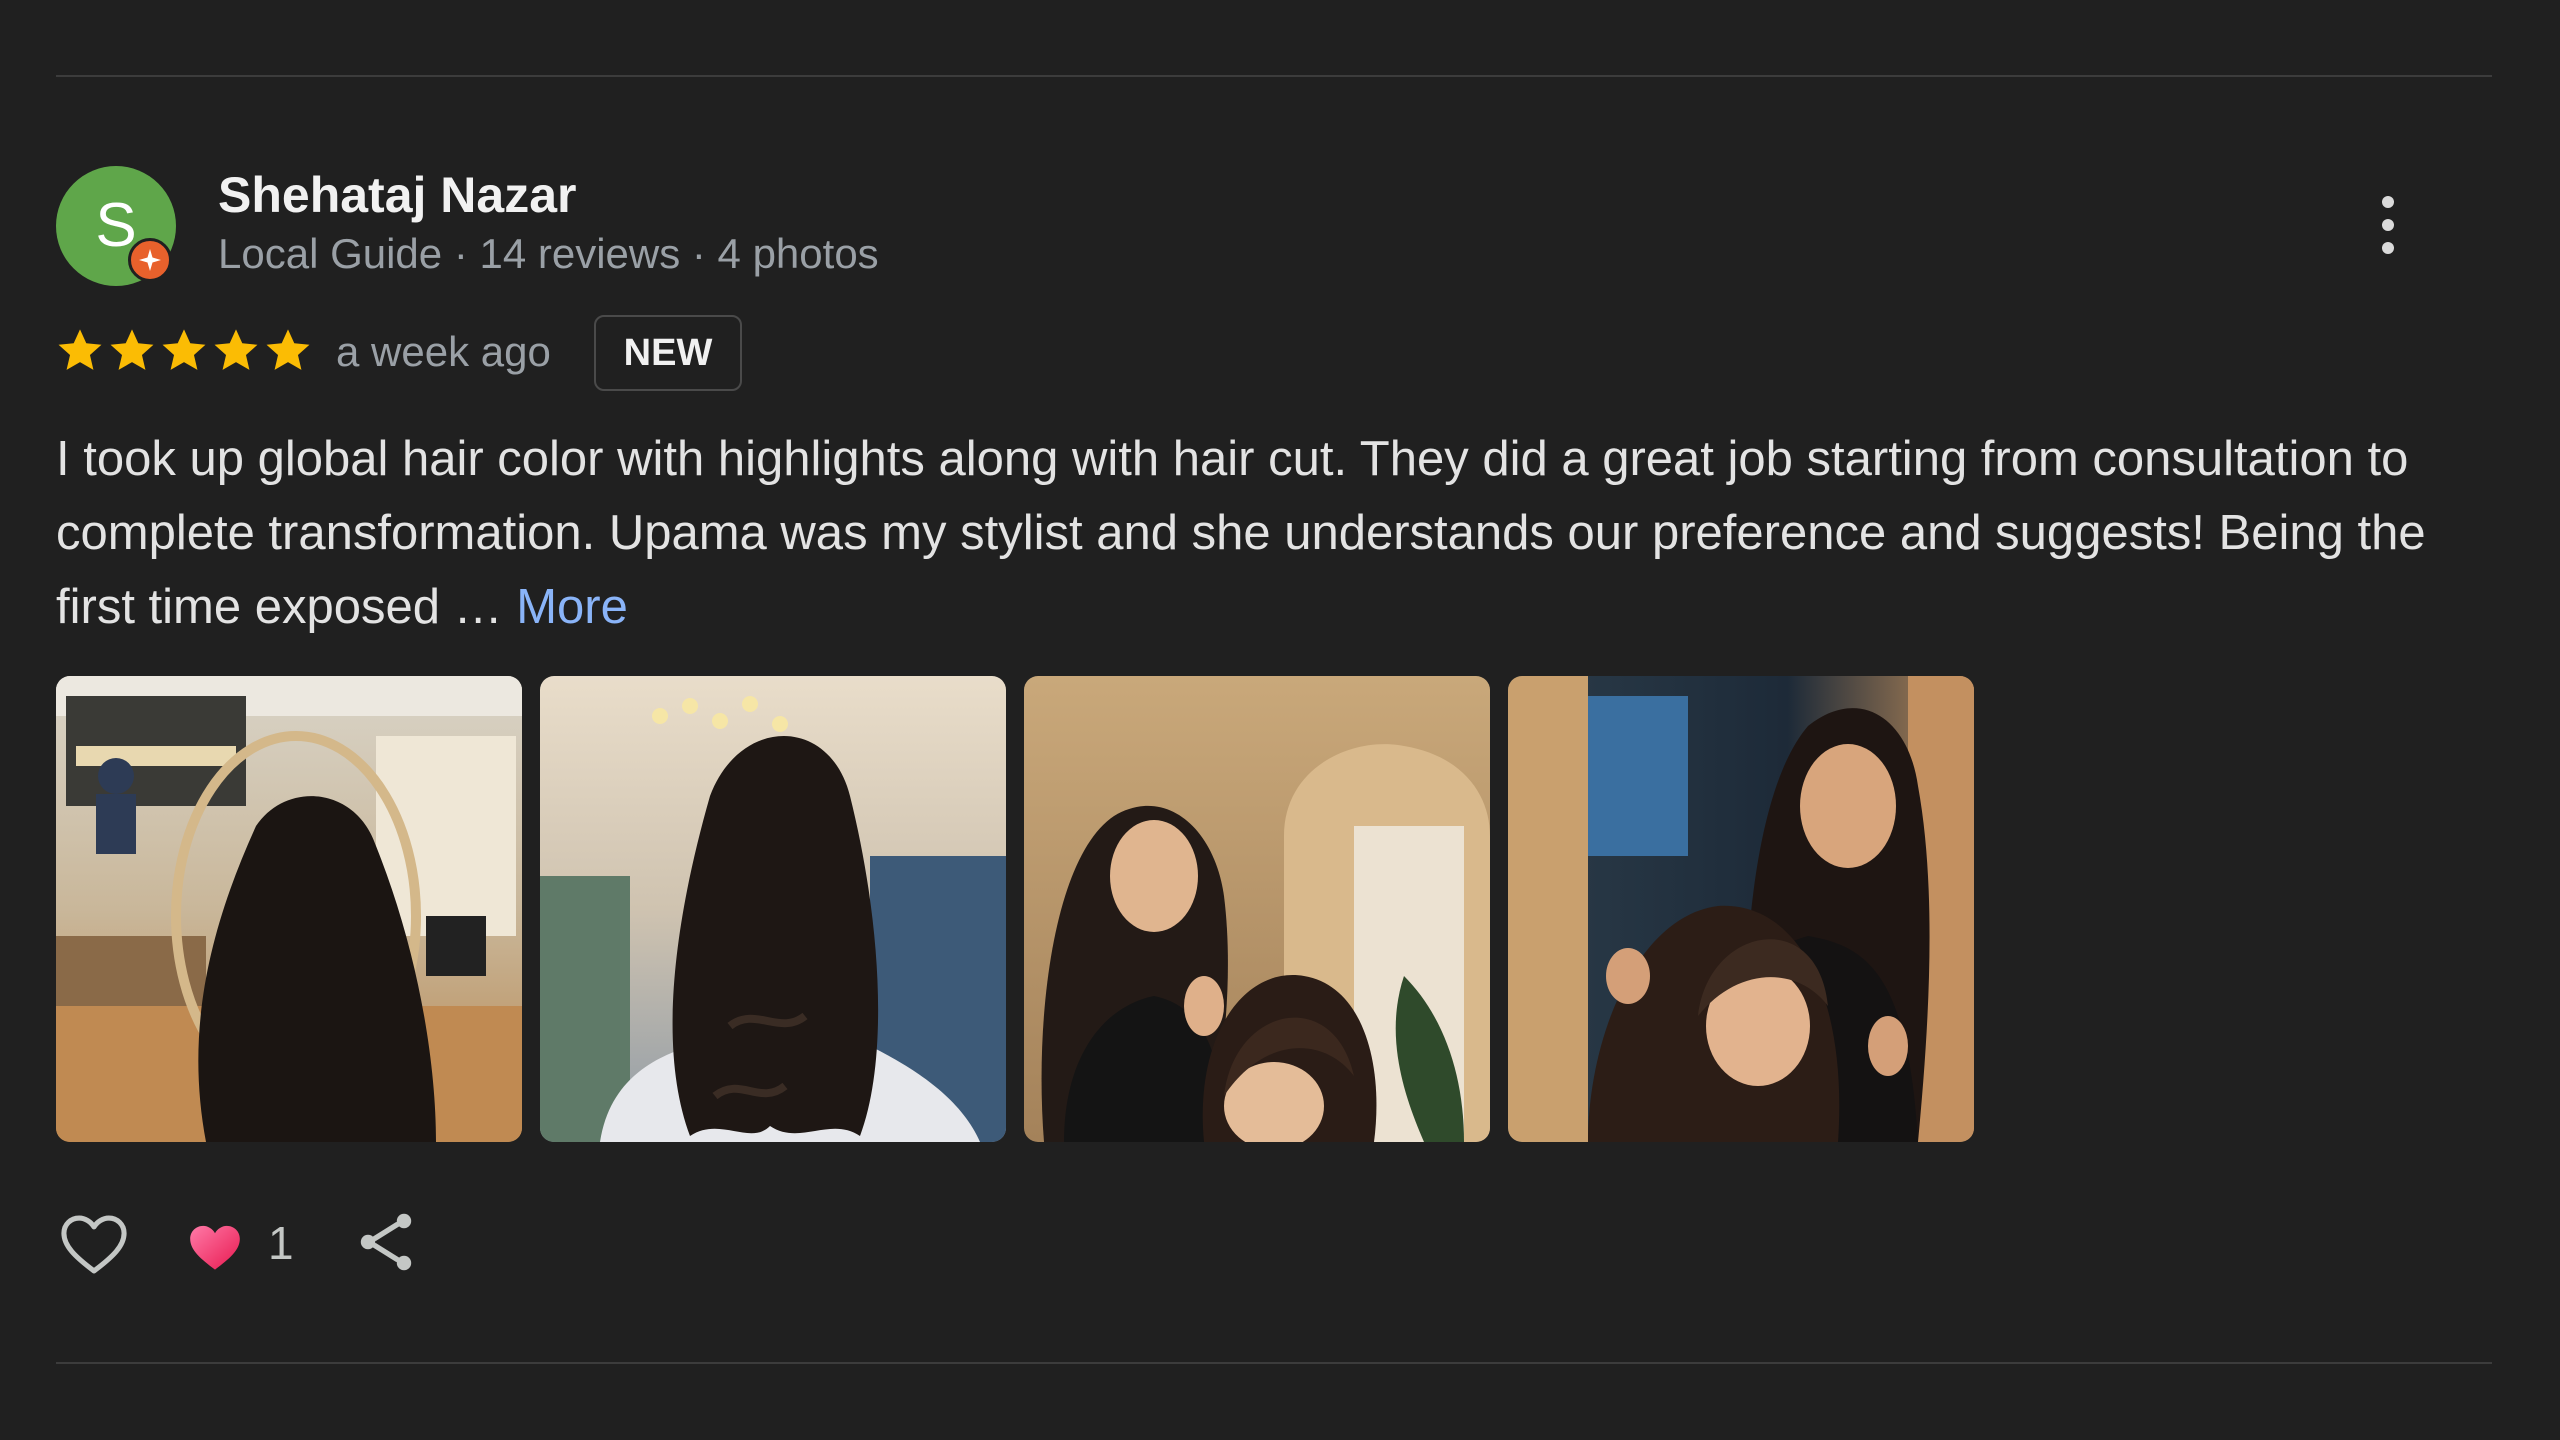  What do you see at coordinates (548, 254) in the screenshot?
I see `reviewer-meta: Local Guide · 14 reviews · 4 photos` at bounding box center [548, 254].